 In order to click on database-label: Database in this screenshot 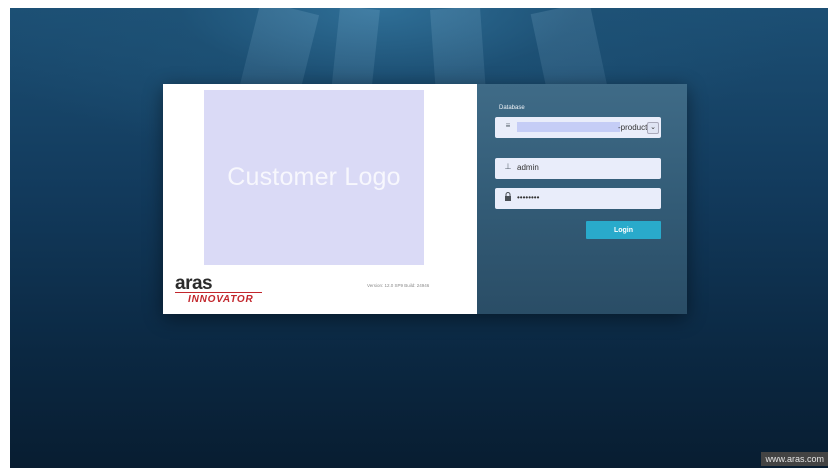, I will do `click(512, 108)`.